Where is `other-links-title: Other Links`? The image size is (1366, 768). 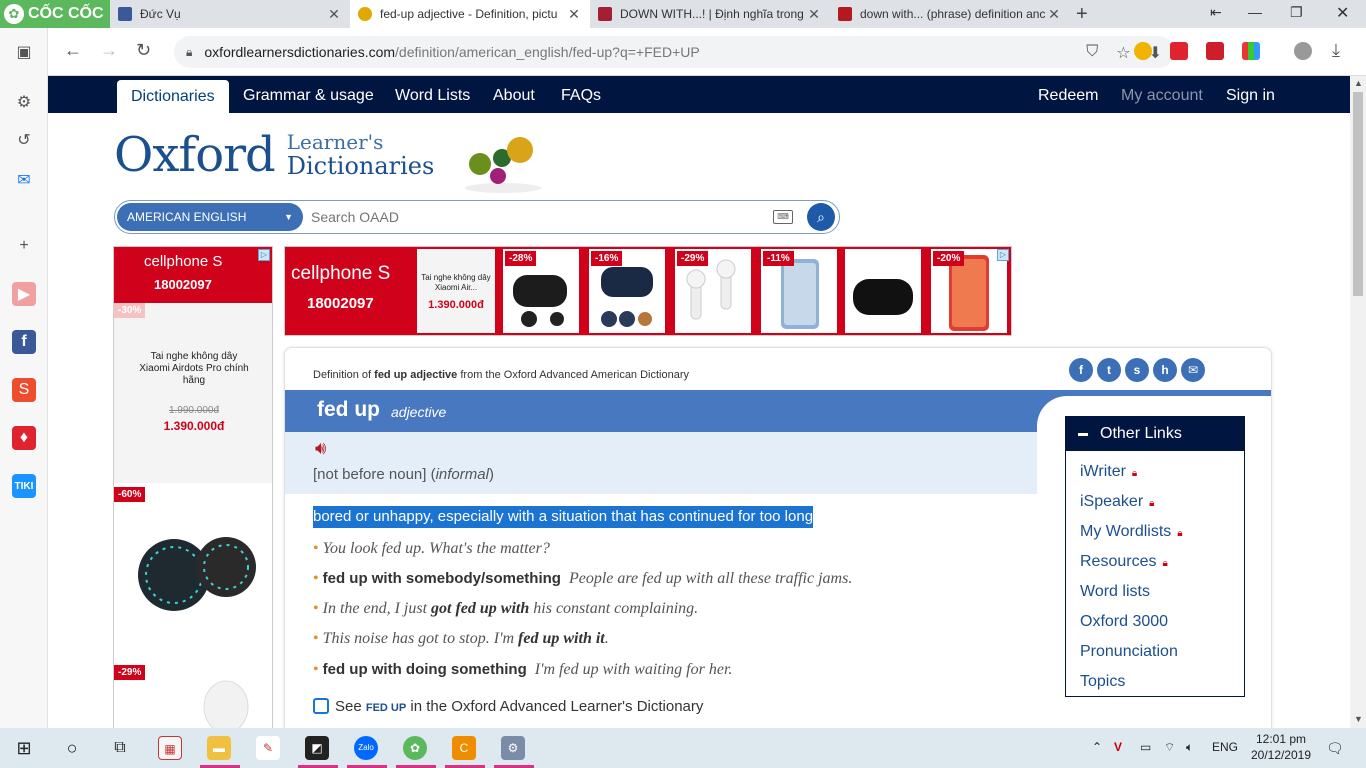
other-links-title: Other Links is located at coordinates (1155, 434).